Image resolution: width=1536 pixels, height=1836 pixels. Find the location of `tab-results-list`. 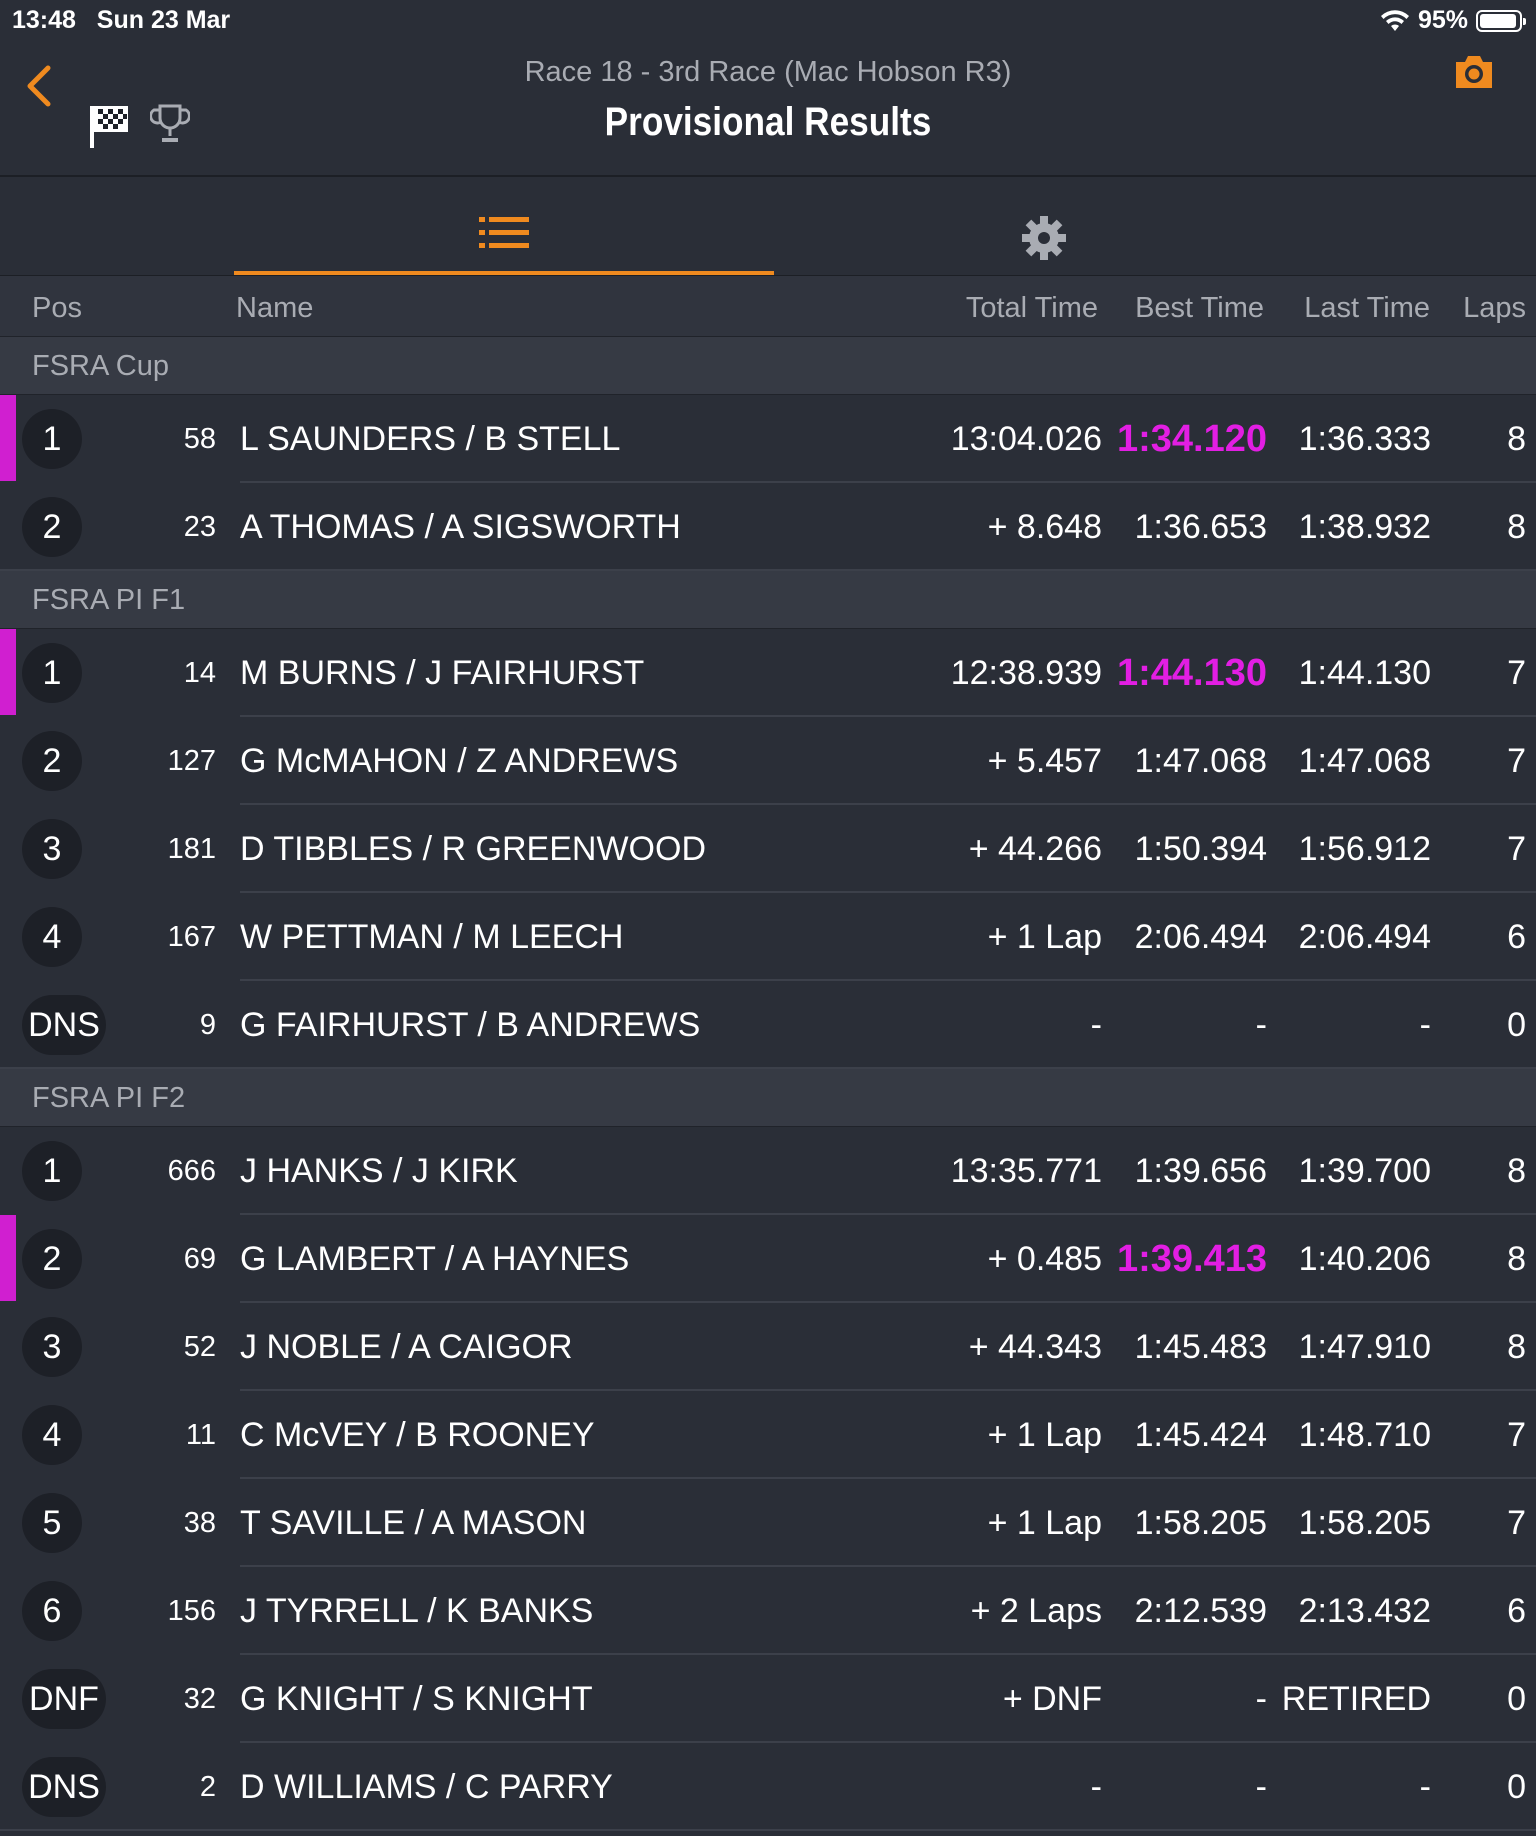

tab-results-list is located at coordinates (504, 226).